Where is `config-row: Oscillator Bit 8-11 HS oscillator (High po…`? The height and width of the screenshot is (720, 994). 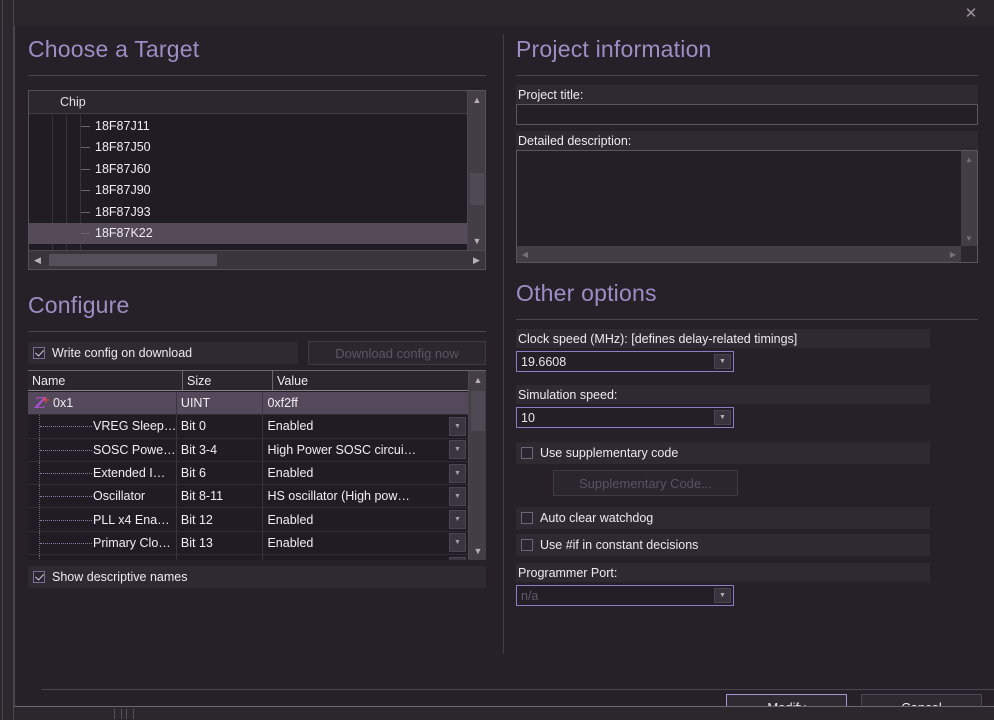
config-row: Oscillator Bit 8-11 HS oscillator (High po… is located at coordinates (248, 497).